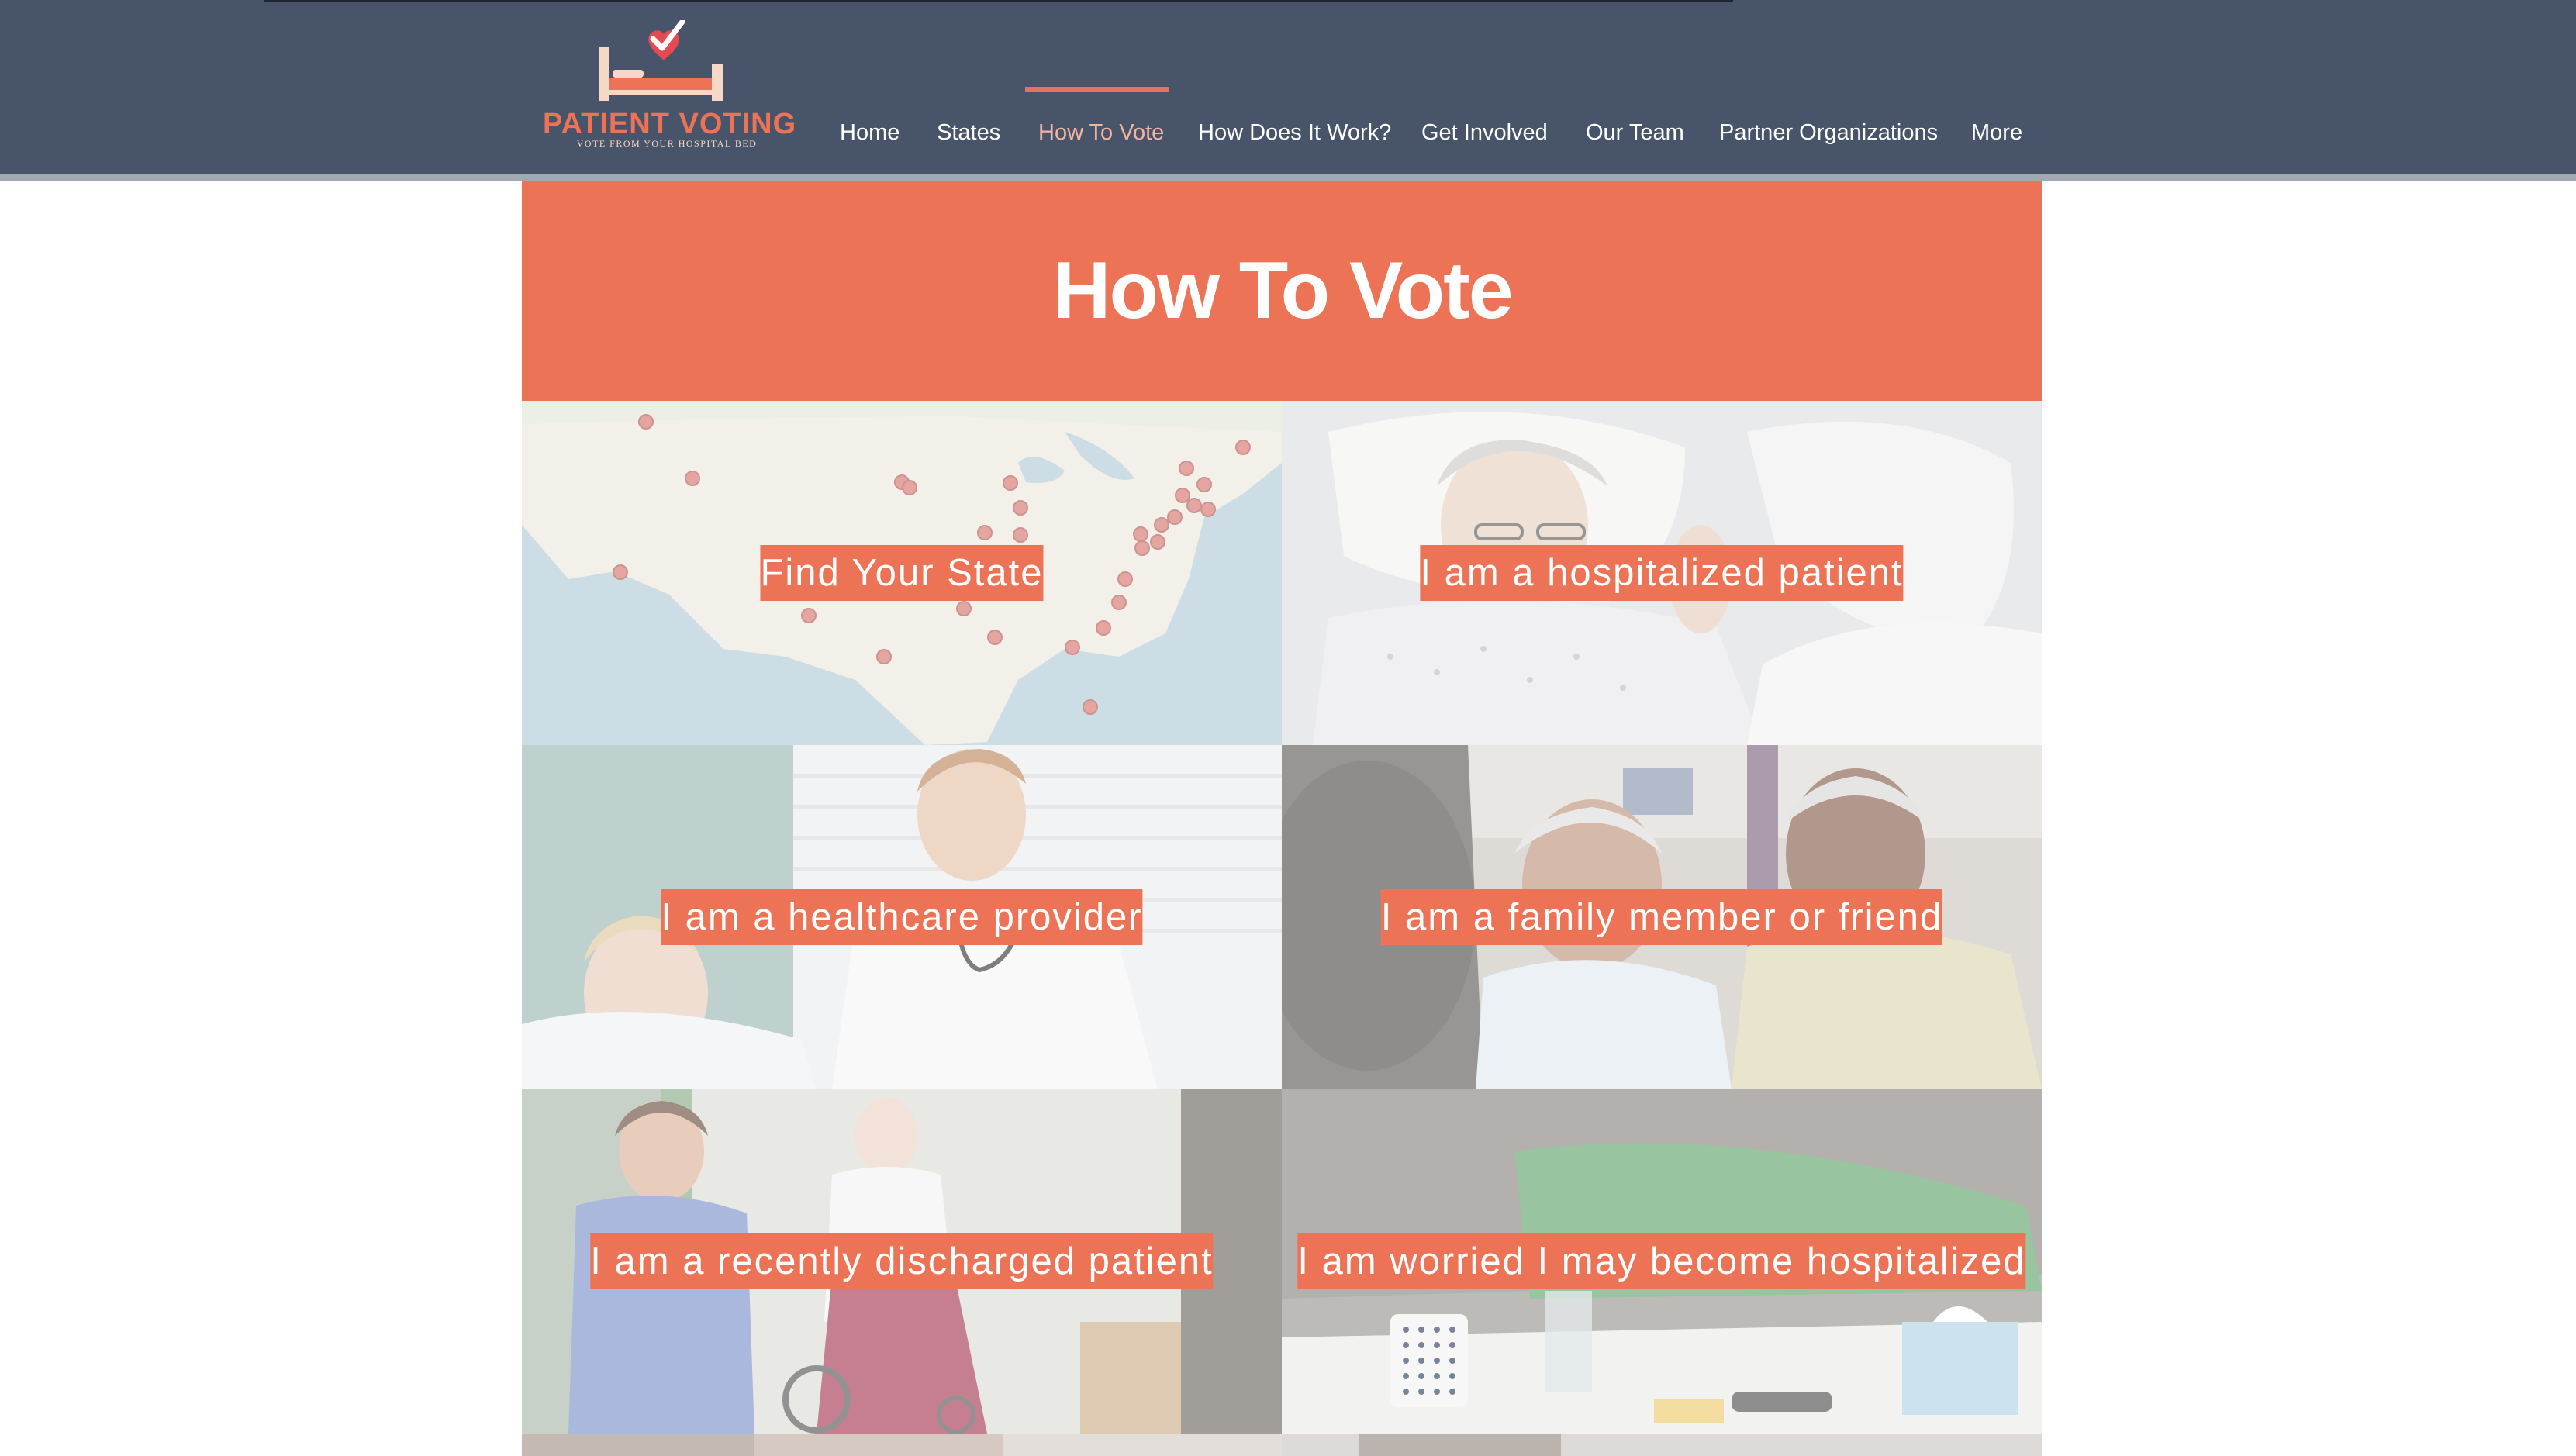  I want to click on tile-label: I am a hospitalized patient, so click(1662, 573).